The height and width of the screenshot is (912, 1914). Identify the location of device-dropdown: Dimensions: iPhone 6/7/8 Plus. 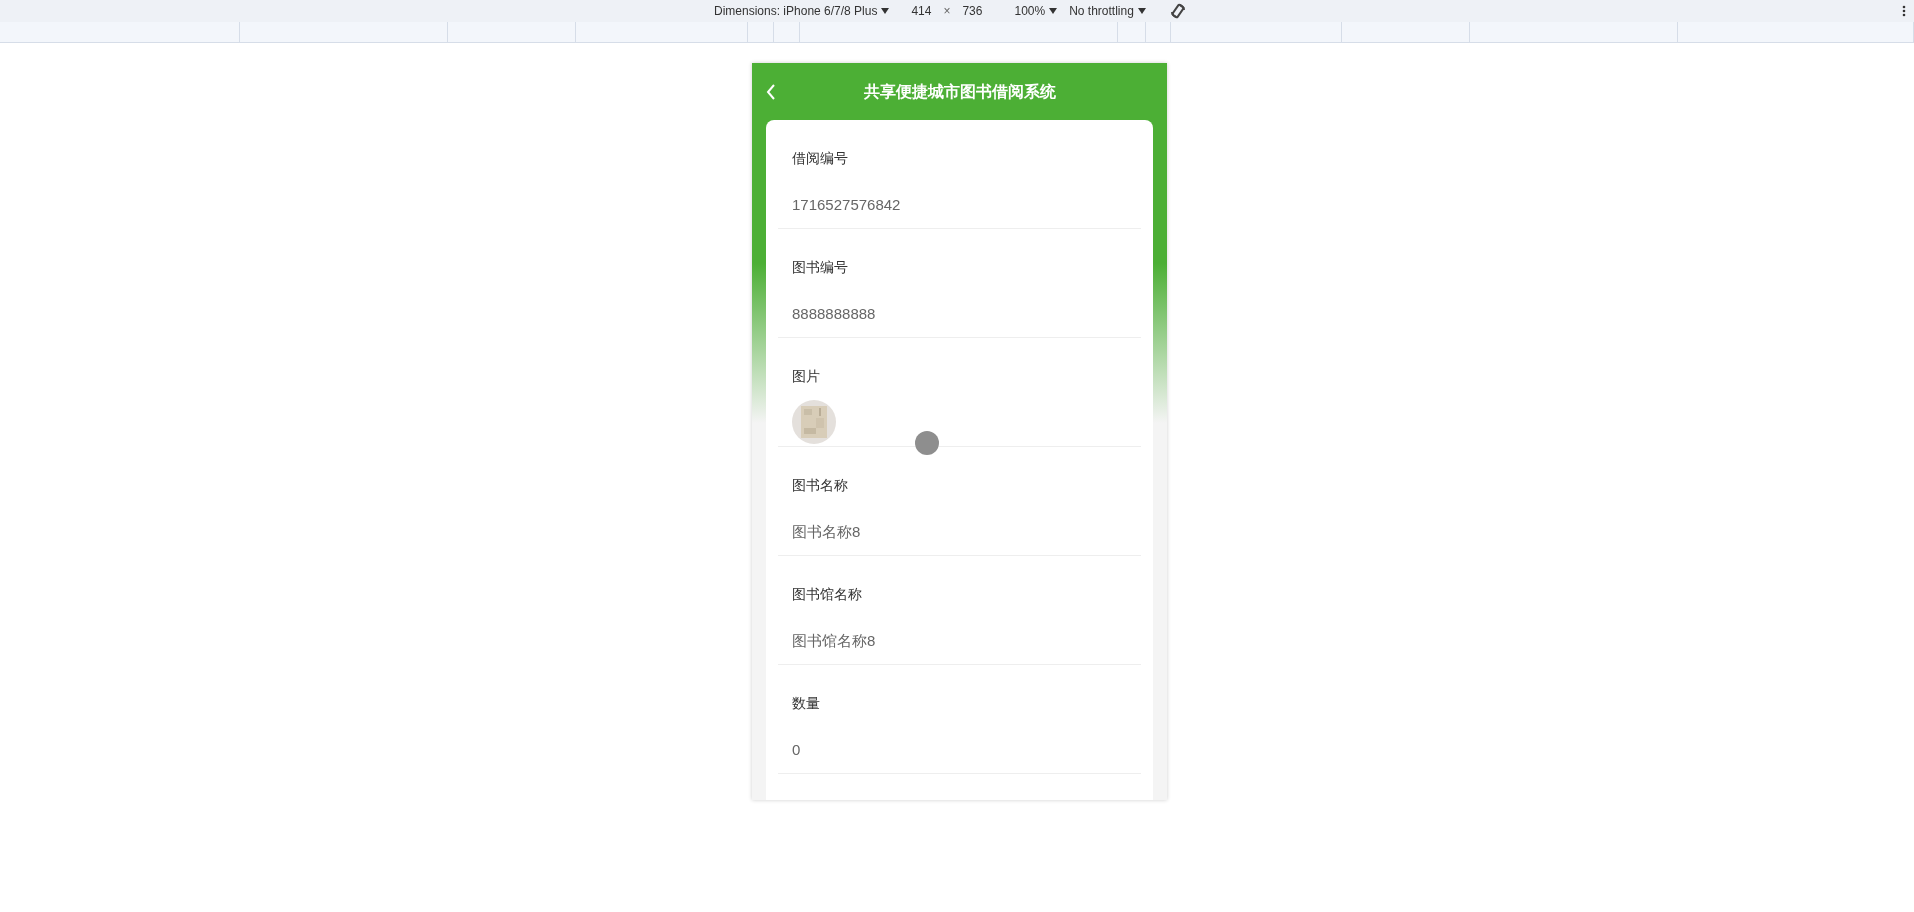
(802, 11).